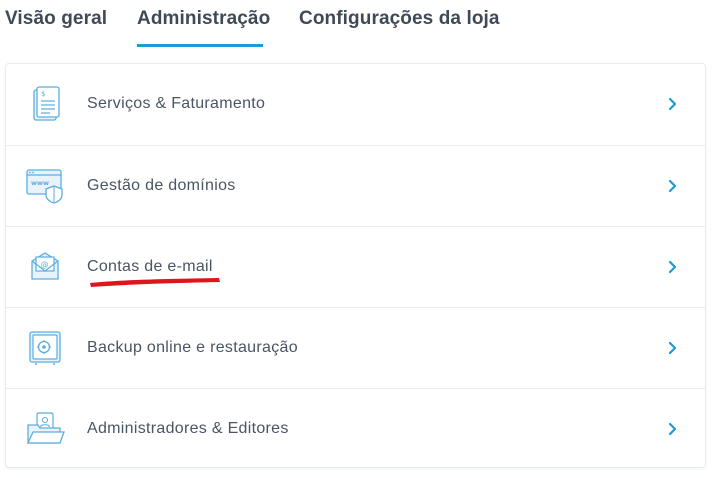  Describe the element at coordinates (56, 19) in the screenshot. I see `tab-overview: Visão geral` at that location.